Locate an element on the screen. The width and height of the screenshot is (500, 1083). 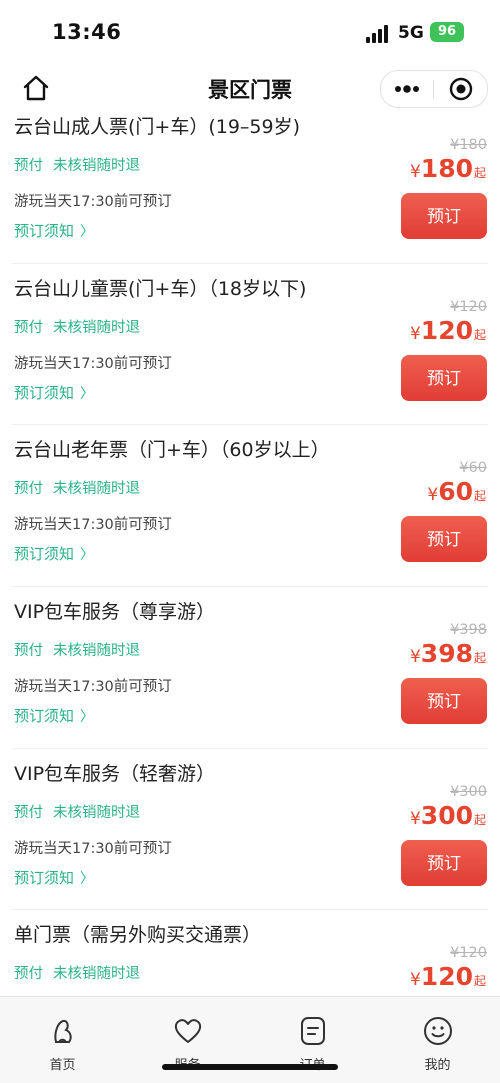
signal-icon is located at coordinates (378, 34).